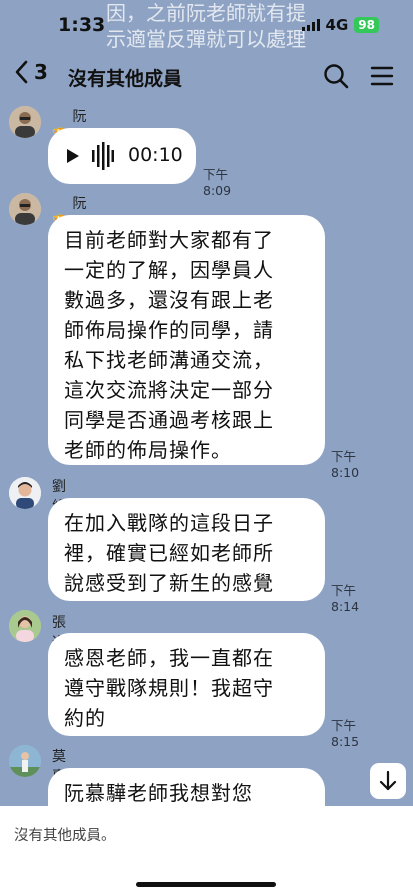  I want to click on voice-duration: 00:10, so click(155, 155).